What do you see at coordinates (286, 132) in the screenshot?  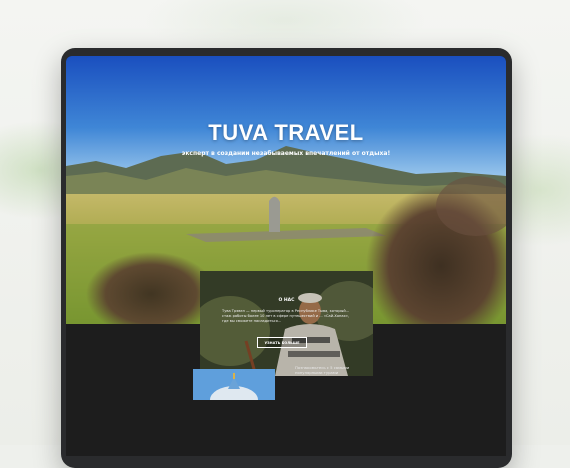 I see `hero-title: TUVA TRAVEL` at bounding box center [286, 132].